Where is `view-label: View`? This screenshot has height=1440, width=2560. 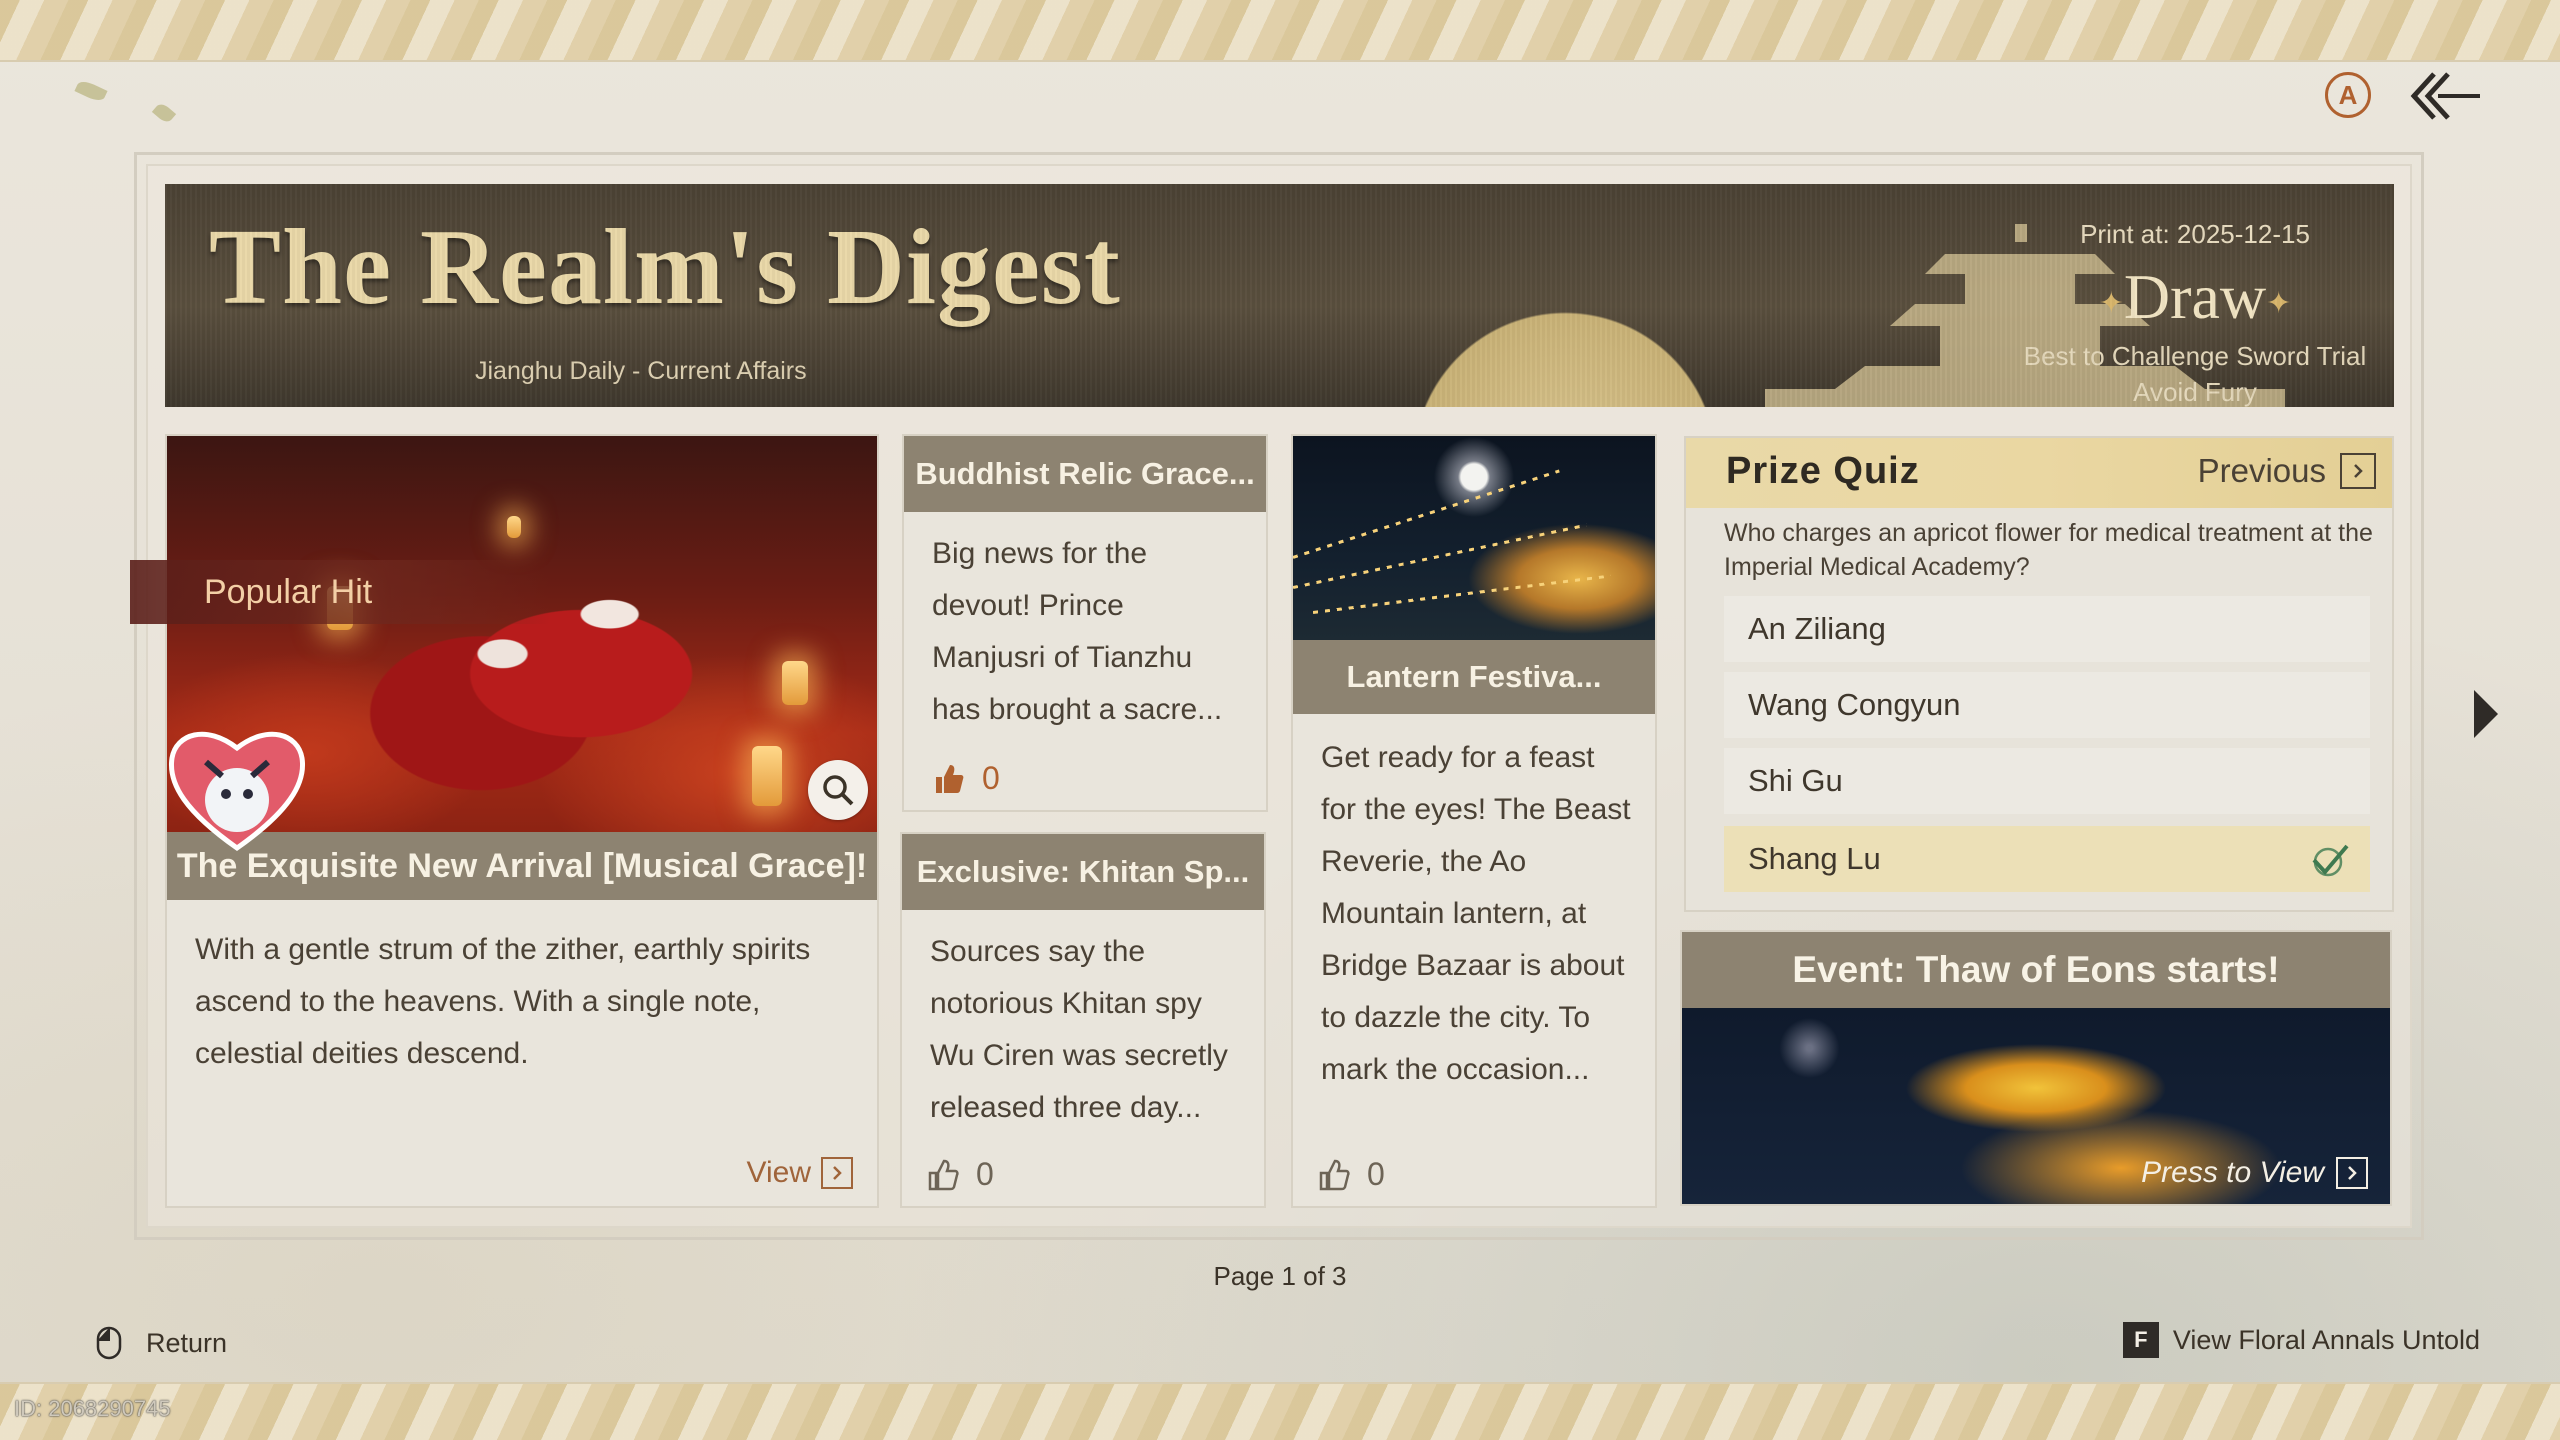 view-label: View is located at coordinates (778, 1172).